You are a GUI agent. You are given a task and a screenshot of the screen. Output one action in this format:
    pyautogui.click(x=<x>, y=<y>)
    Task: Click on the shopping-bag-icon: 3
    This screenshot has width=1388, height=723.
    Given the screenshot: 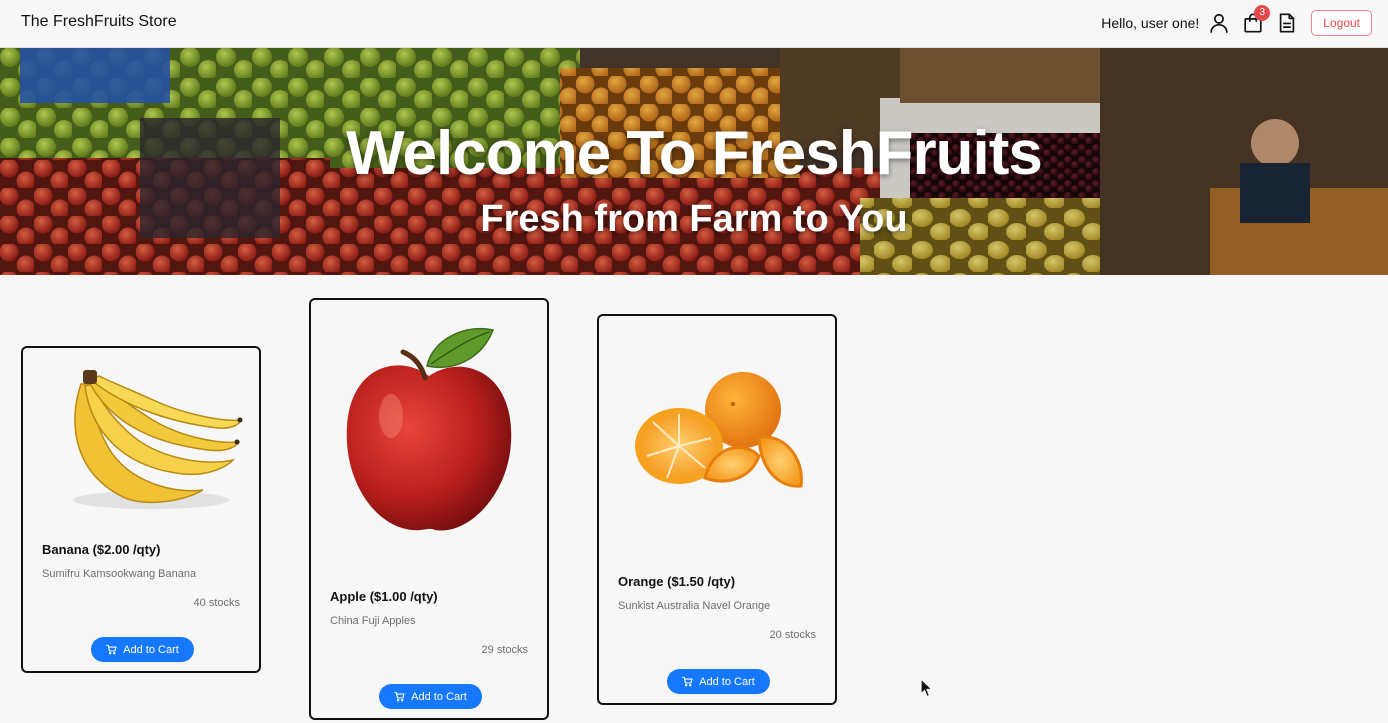 What is the action you would take?
    pyautogui.click(x=1256, y=20)
    